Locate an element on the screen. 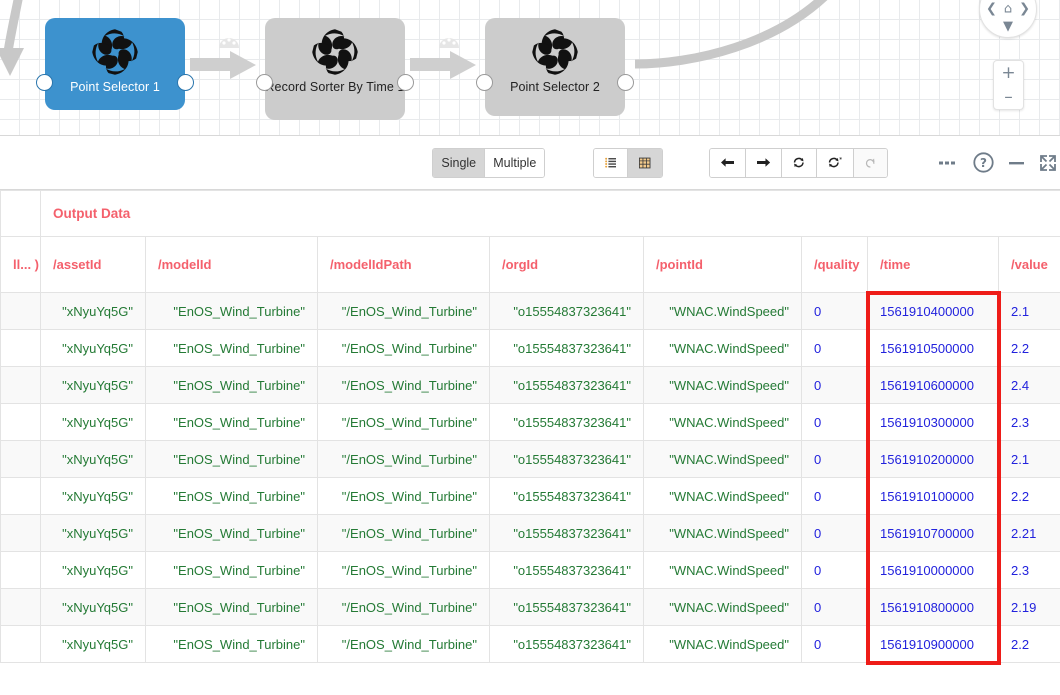 Image resolution: width=1060 pixels, height=695 pixels. mode-single-button: Single is located at coordinates (459, 162).